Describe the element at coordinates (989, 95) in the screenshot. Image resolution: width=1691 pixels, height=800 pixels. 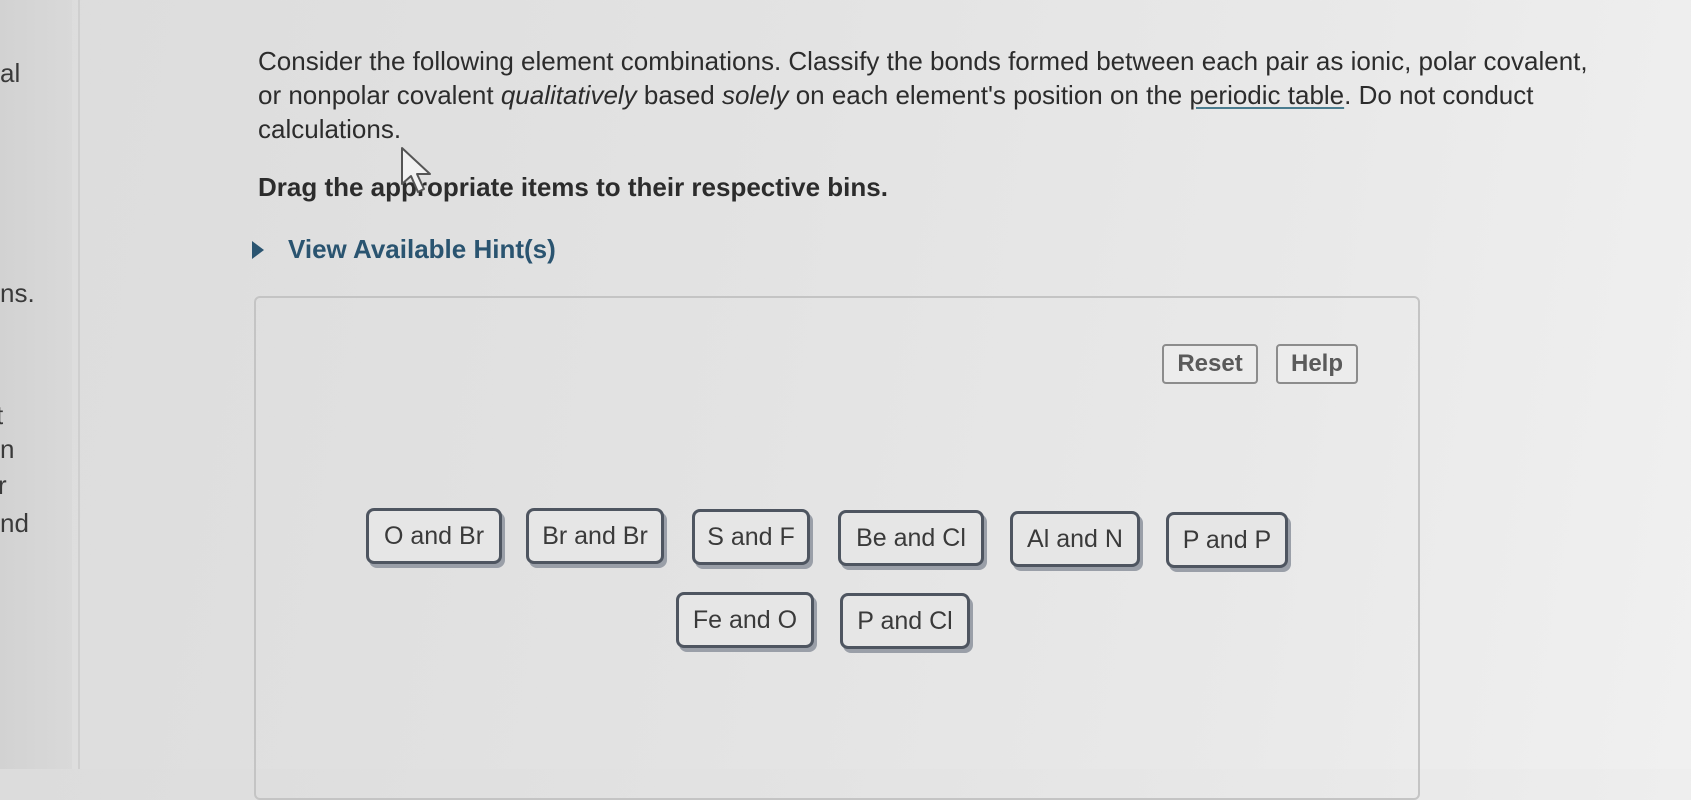
I see `question-part: on each element's position on the` at that location.